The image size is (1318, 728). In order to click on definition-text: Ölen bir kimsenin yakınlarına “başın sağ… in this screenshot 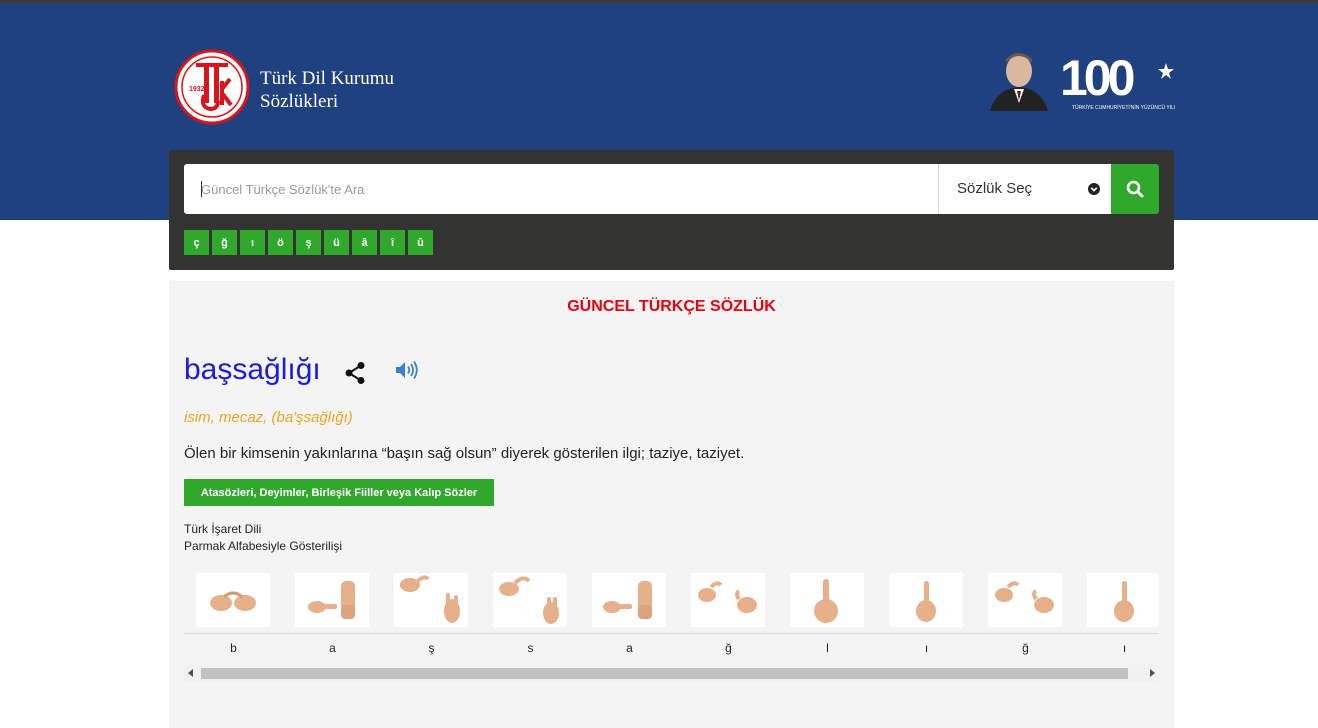, I will do `click(464, 453)`.